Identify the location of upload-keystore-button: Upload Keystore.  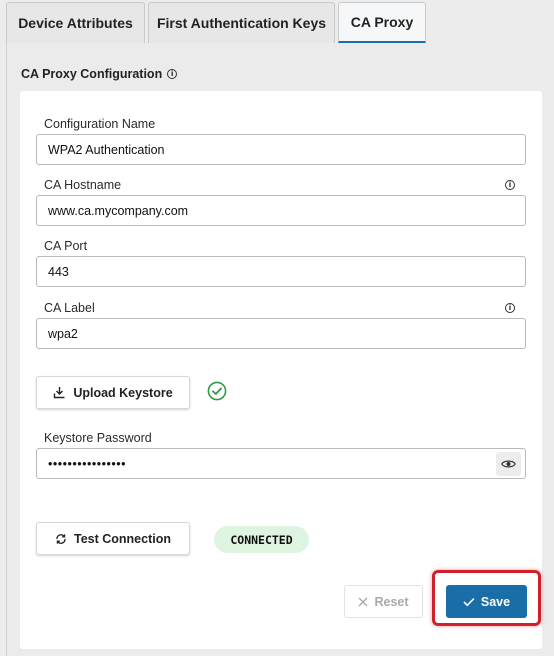
(113, 392).